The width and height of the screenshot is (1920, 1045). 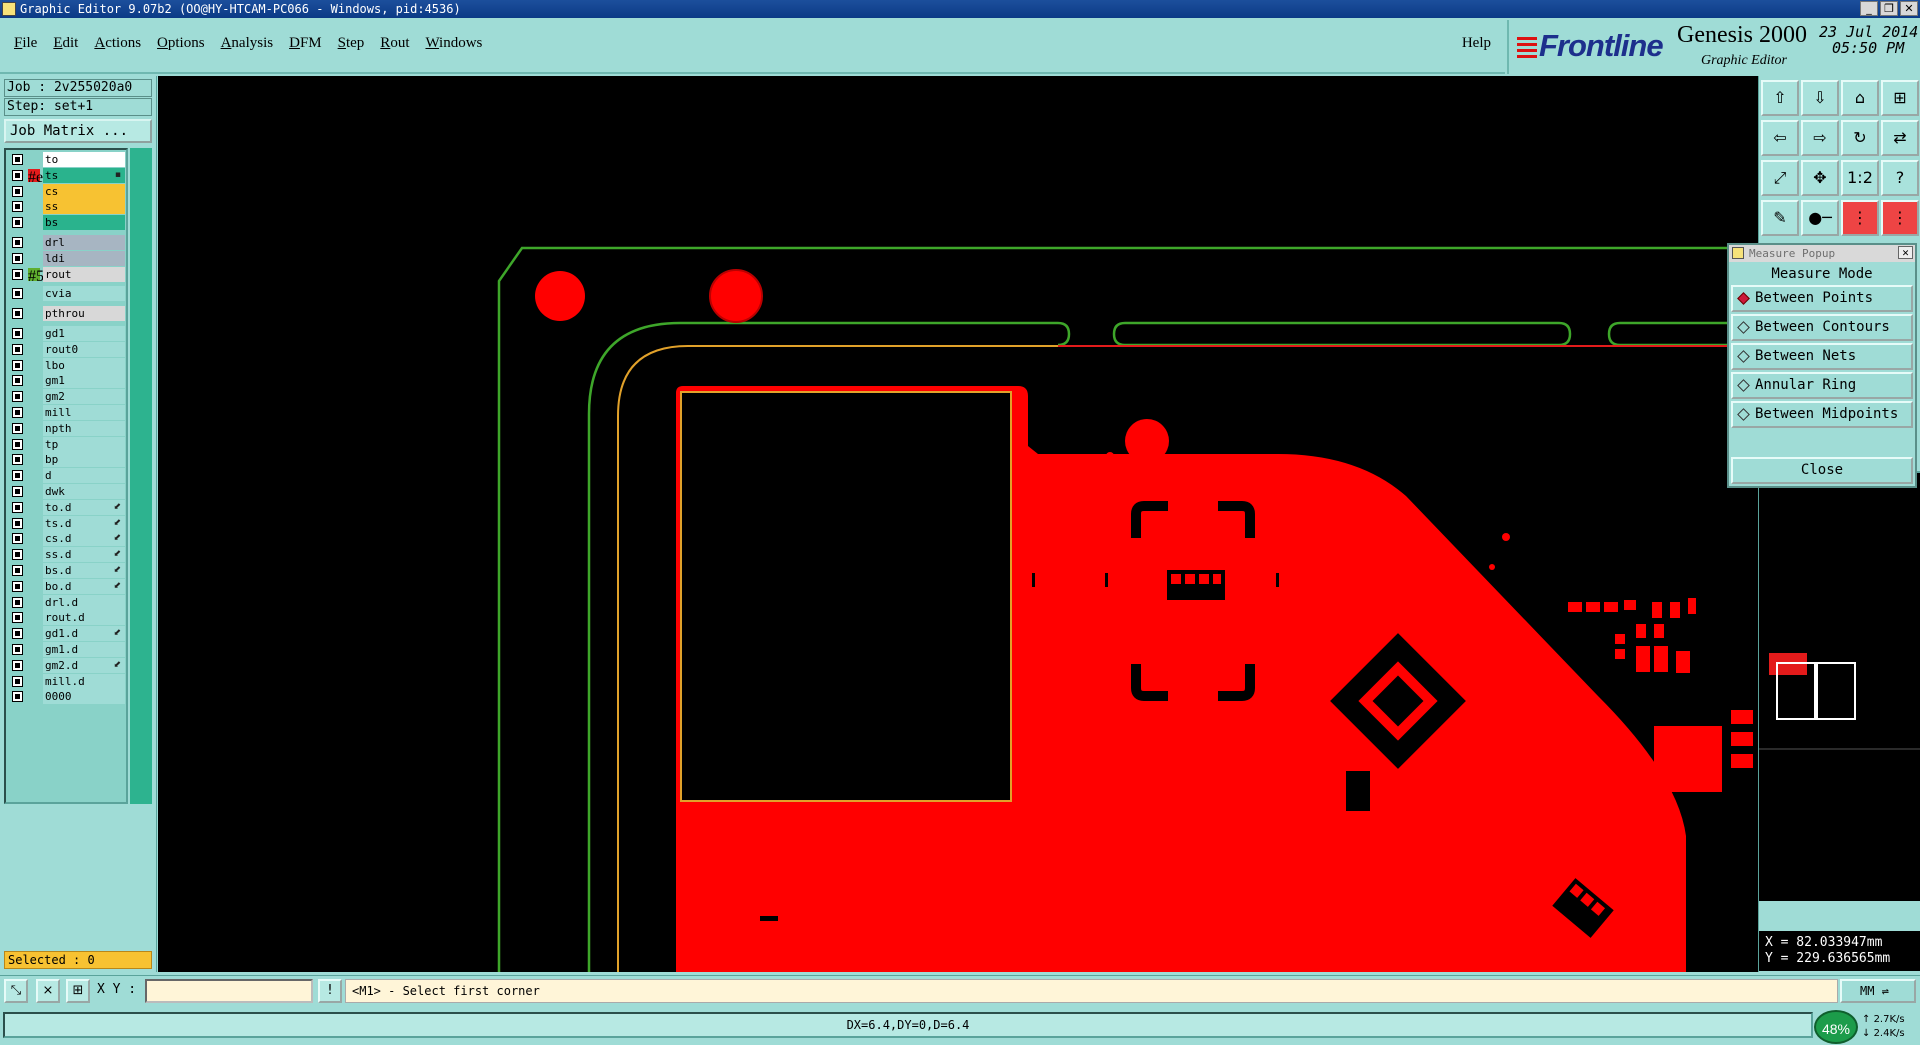 I want to click on layer-row-npth: npth, so click(x=68, y=428).